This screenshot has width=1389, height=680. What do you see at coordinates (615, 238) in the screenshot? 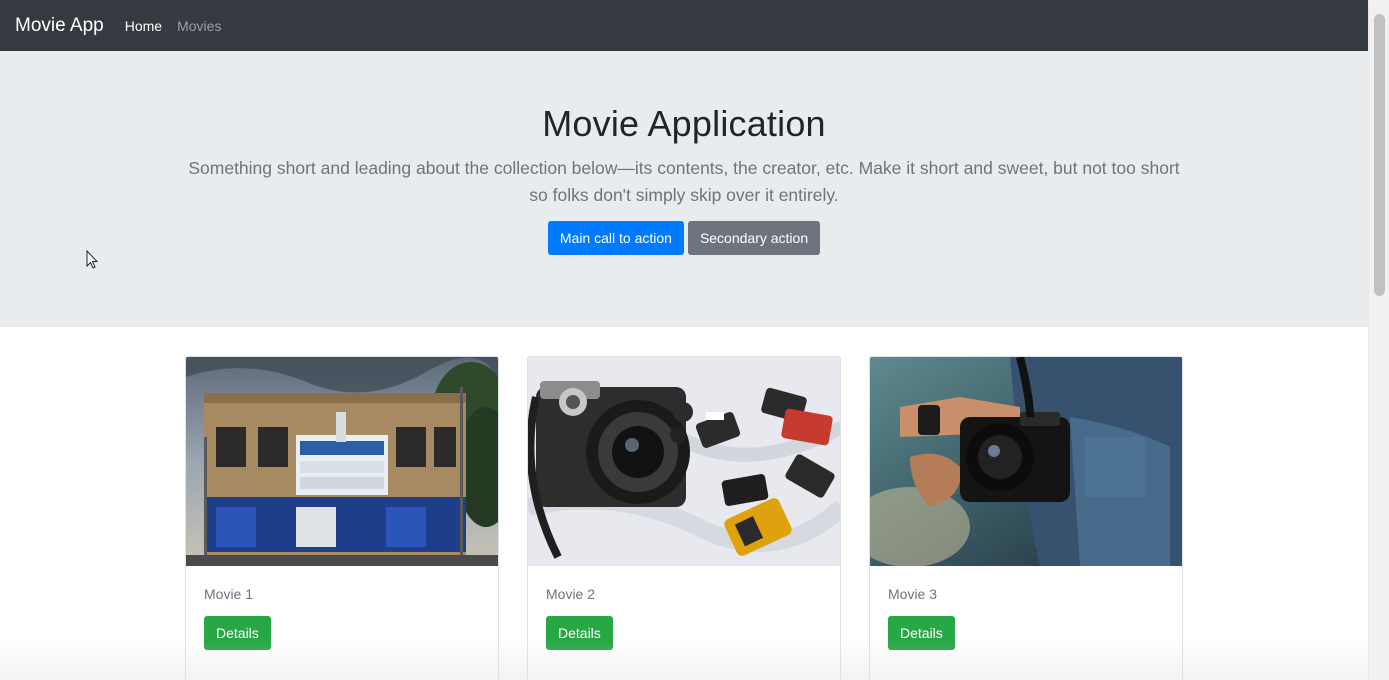
I see `main-call-to-action-button: Main call to action` at bounding box center [615, 238].